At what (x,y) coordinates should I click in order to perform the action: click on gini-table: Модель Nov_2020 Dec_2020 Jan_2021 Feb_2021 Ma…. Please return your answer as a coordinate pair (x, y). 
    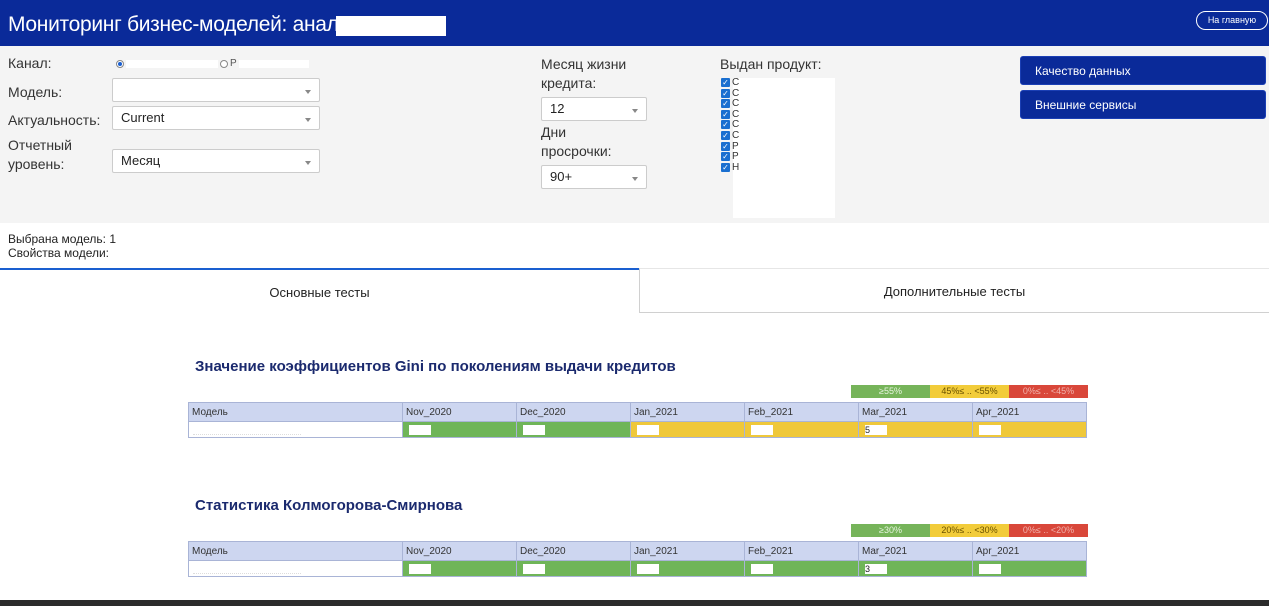
    Looking at the image, I should click on (637, 420).